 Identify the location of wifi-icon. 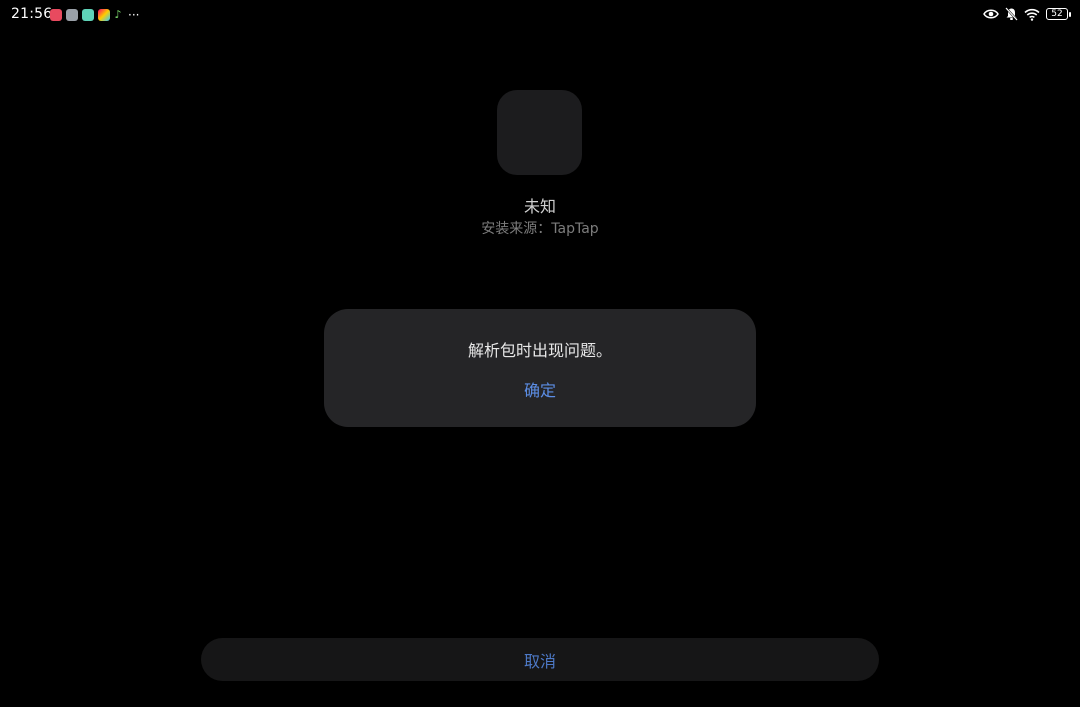
(1032, 14).